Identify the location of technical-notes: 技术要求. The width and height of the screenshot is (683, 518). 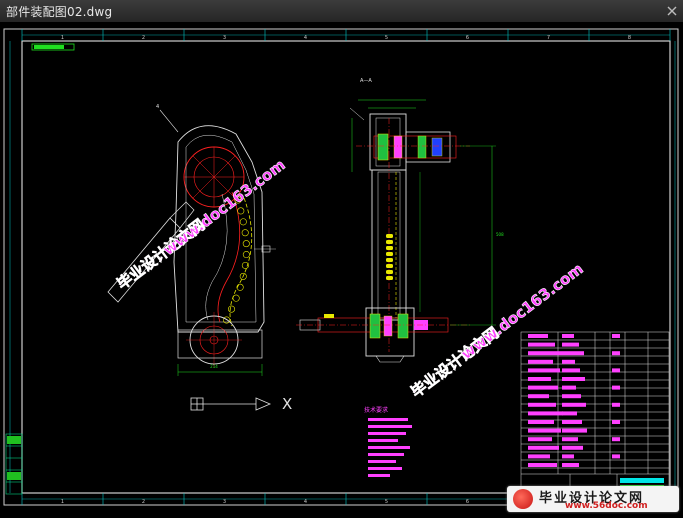
(388, 441).